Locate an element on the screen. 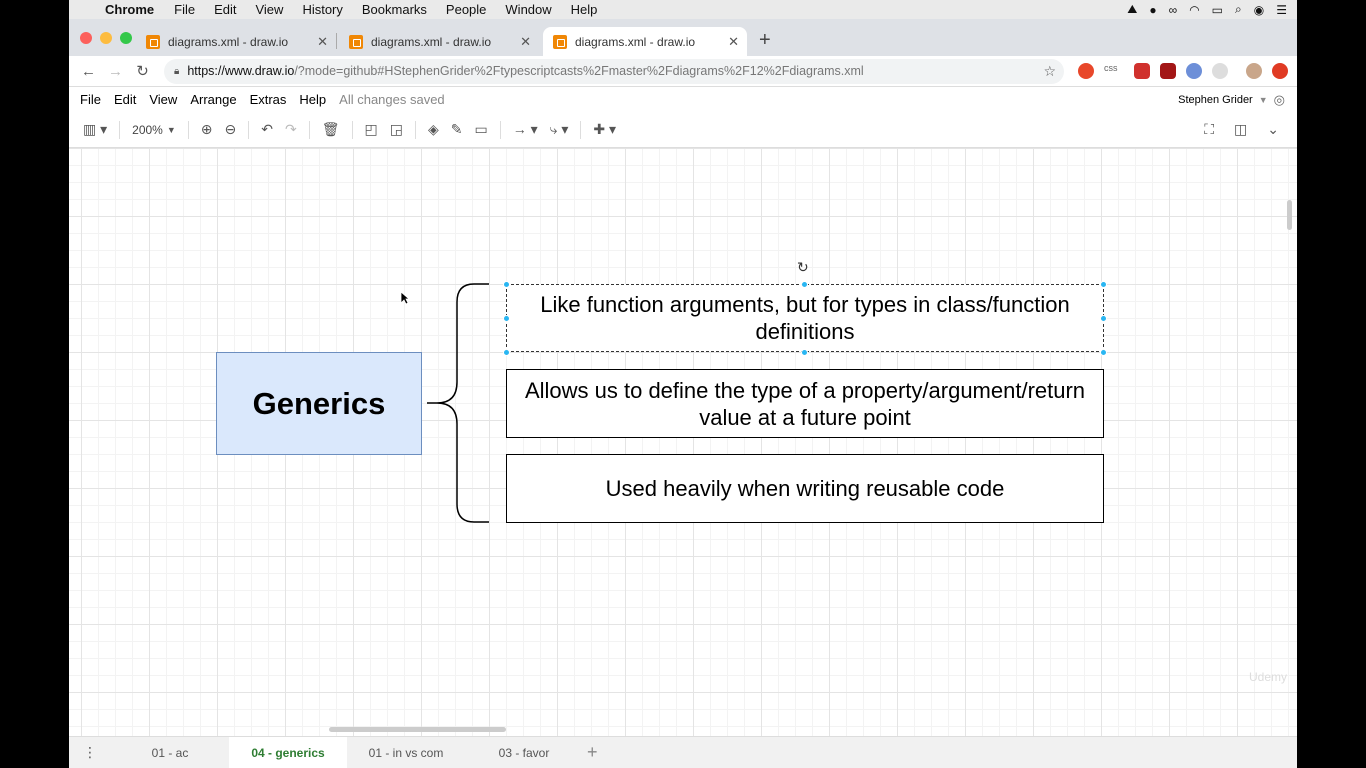 The image size is (1366, 768). horizontal-scrollbar is located at coordinates (417, 729).